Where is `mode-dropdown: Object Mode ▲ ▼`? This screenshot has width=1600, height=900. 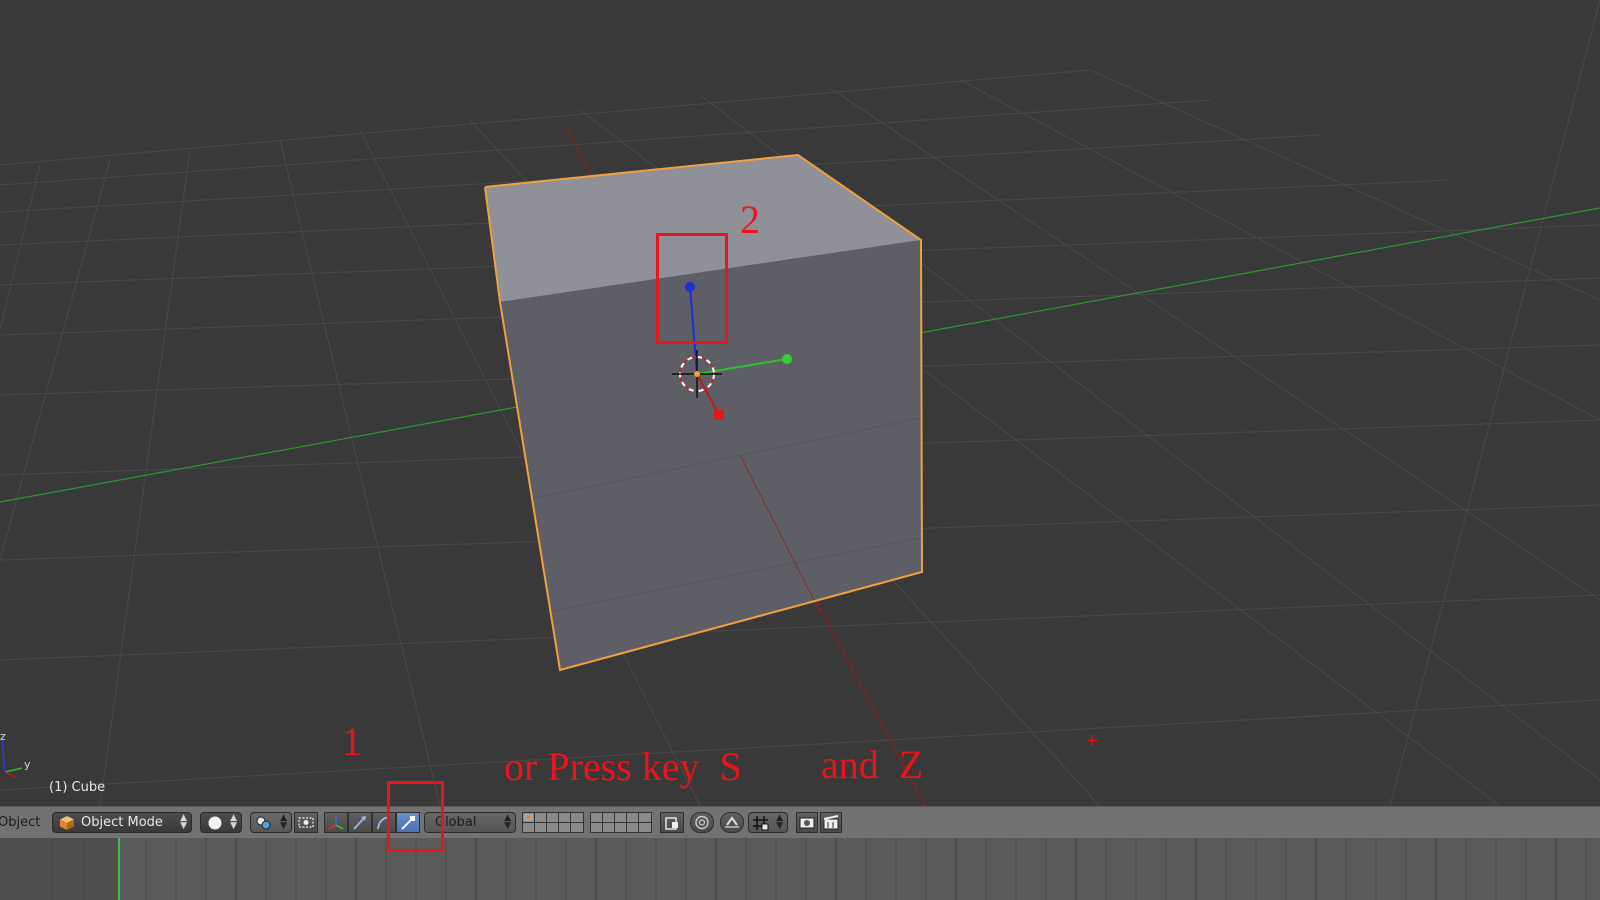
mode-dropdown: Object Mode ▲ ▼ is located at coordinates (122, 822).